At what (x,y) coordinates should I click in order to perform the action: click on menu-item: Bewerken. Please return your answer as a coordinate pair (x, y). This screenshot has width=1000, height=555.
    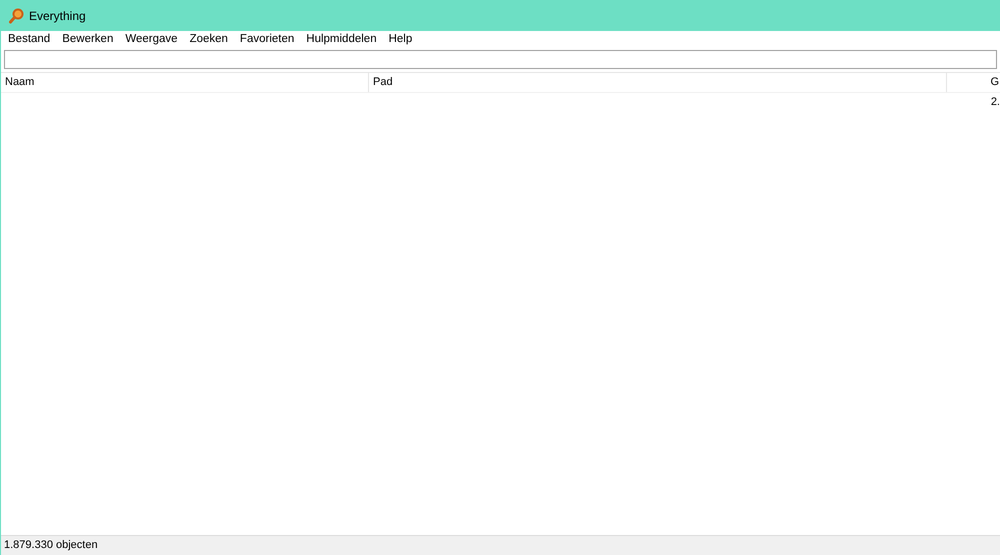
    Looking at the image, I should click on (88, 40).